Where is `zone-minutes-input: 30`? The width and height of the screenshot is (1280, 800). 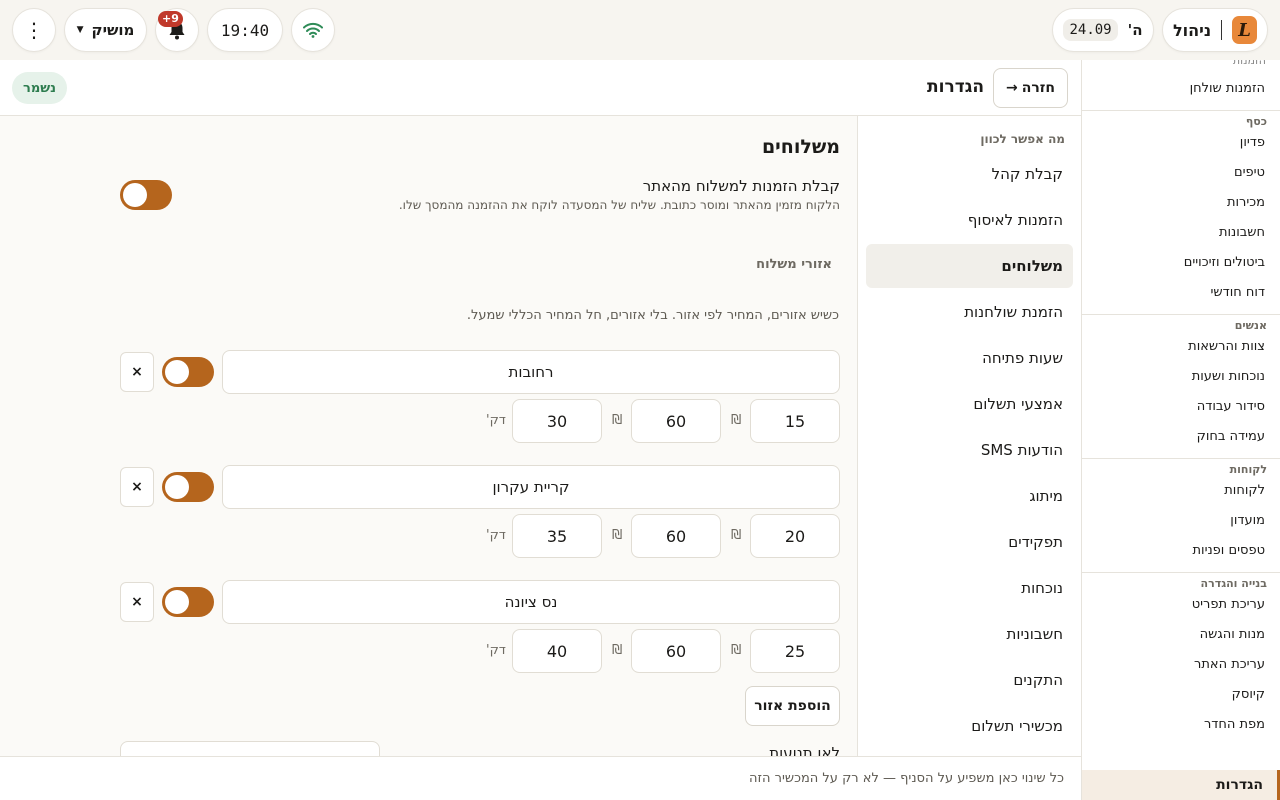
zone-minutes-input: 30 is located at coordinates (557, 421).